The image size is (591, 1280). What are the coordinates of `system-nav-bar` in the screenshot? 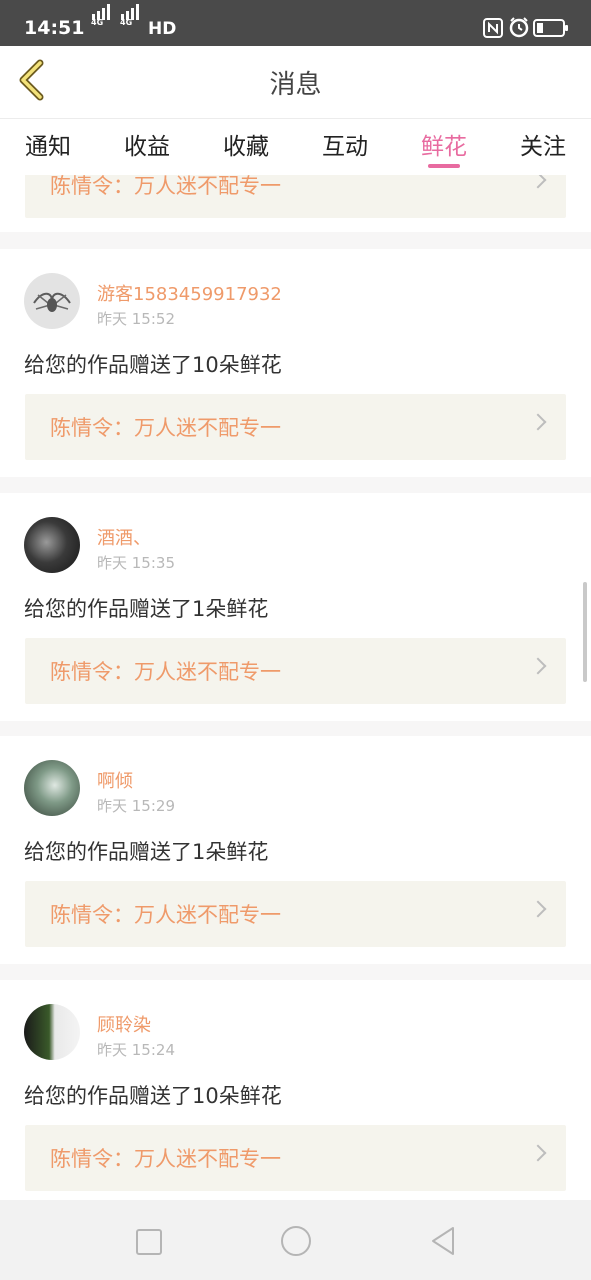 It's located at (295, 1240).